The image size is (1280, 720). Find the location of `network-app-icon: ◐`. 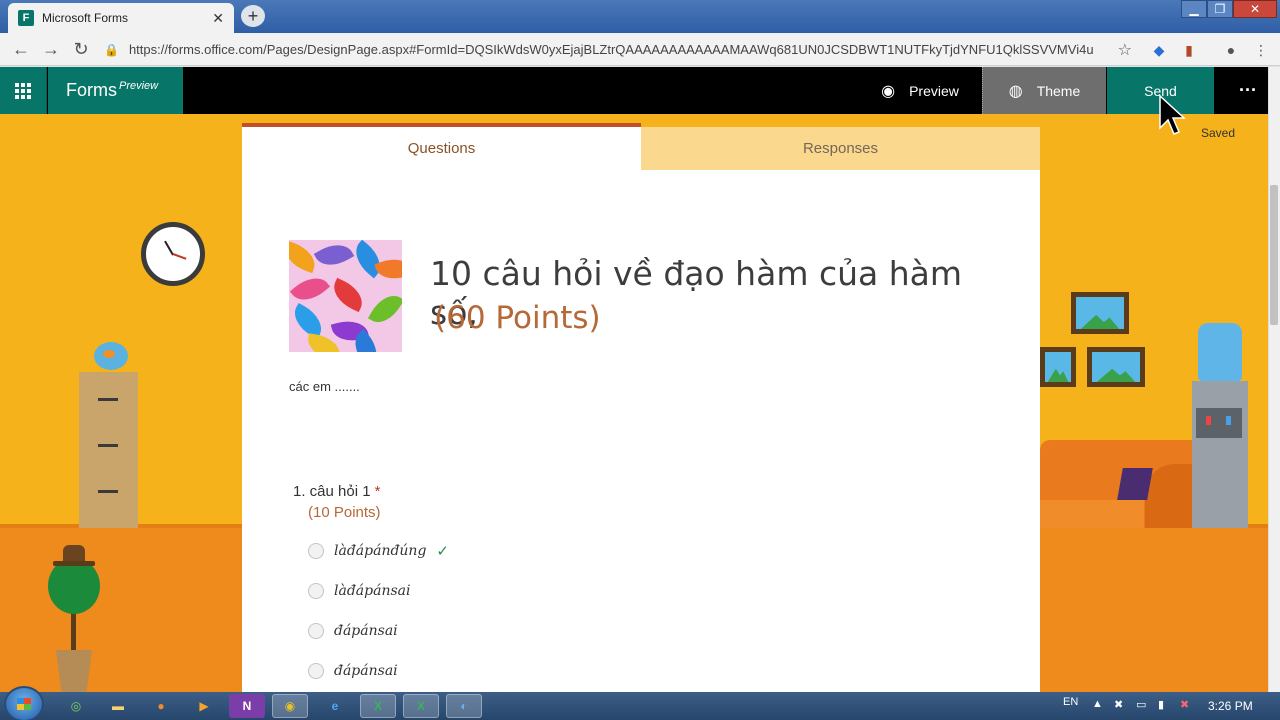

network-app-icon: ◐ is located at coordinates (464, 706).